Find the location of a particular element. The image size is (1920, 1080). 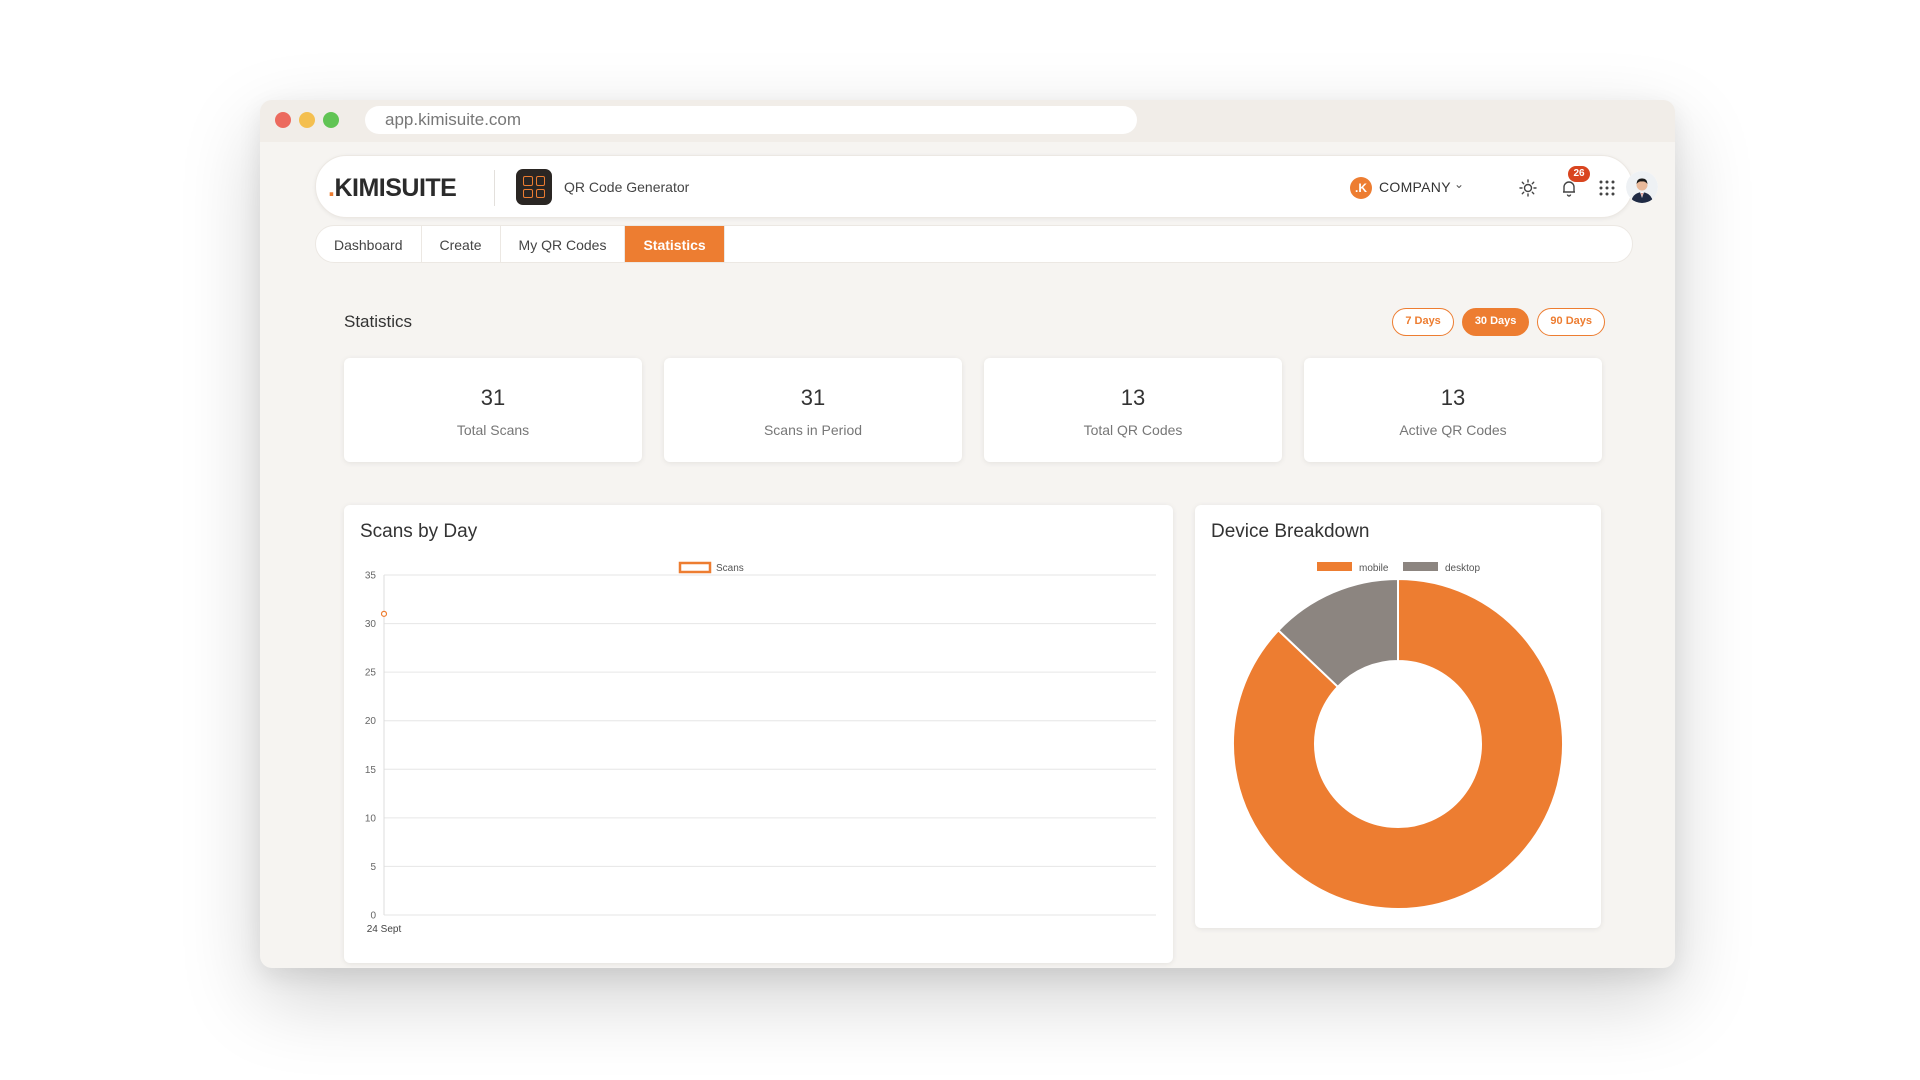

qr-app-icon is located at coordinates (534, 187).